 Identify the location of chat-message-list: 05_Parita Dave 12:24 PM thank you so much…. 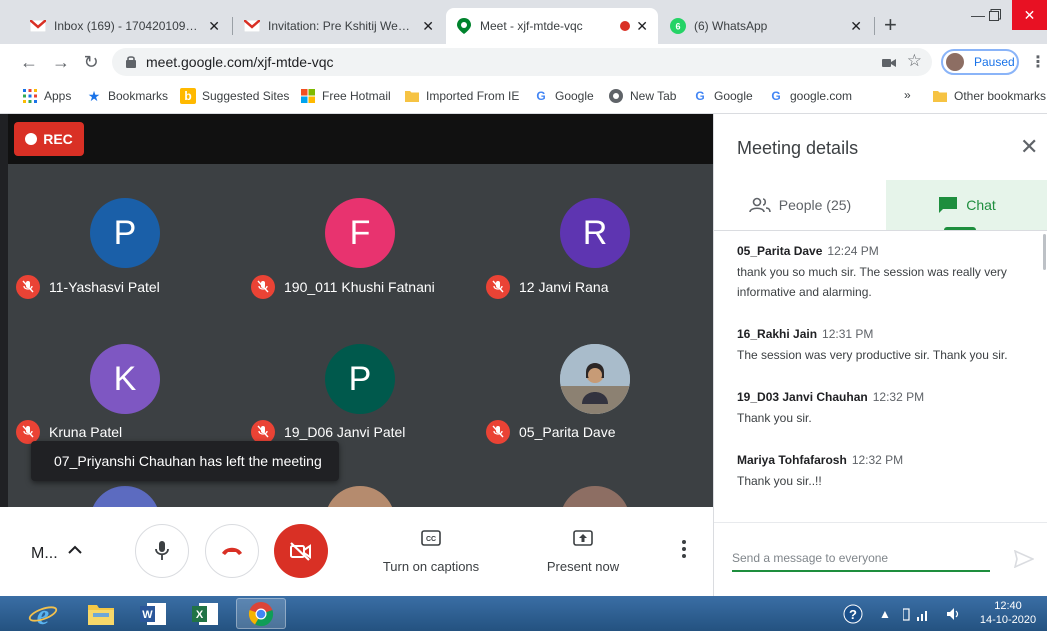
(882, 380).